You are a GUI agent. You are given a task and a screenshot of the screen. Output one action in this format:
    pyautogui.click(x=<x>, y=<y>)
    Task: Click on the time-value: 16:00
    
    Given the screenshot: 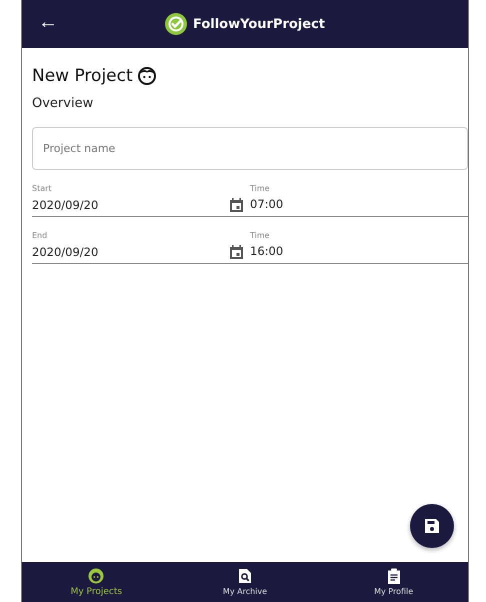 What is the action you would take?
    pyautogui.click(x=359, y=251)
    